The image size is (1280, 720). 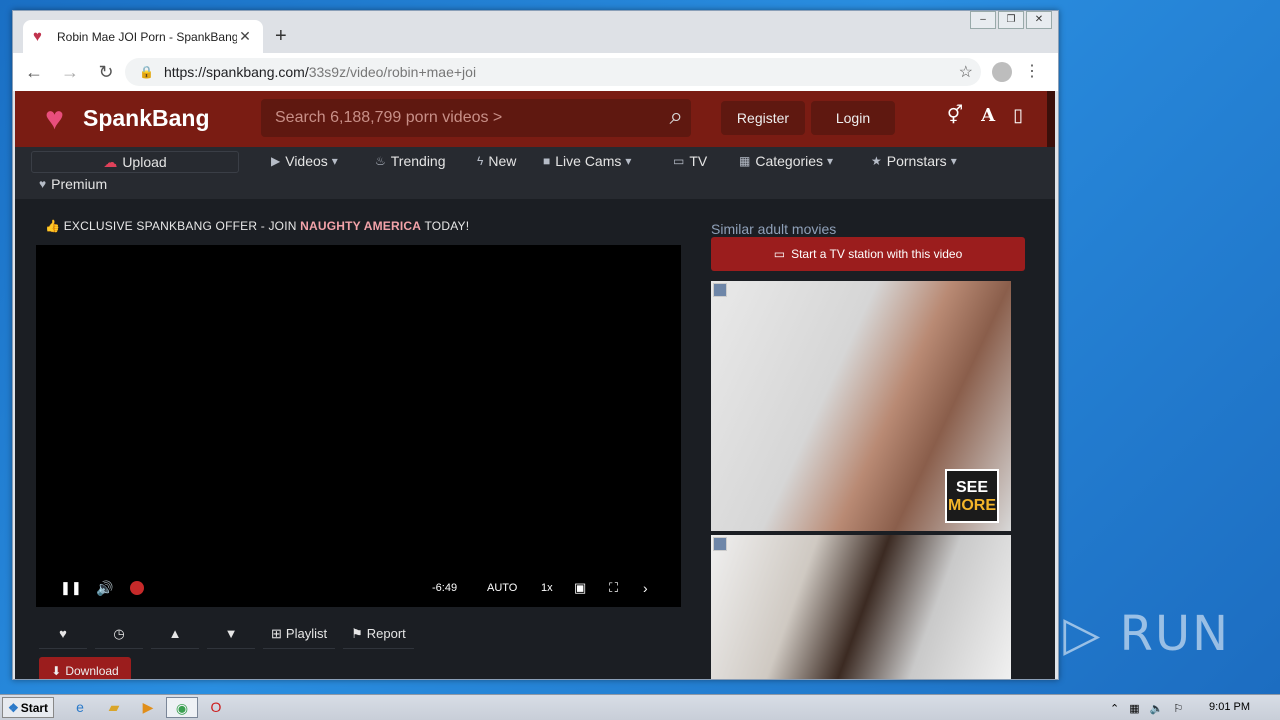 What do you see at coordinates (135, 162) in the screenshot?
I see `upload-button: ☁ Upload` at bounding box center [135, 162].